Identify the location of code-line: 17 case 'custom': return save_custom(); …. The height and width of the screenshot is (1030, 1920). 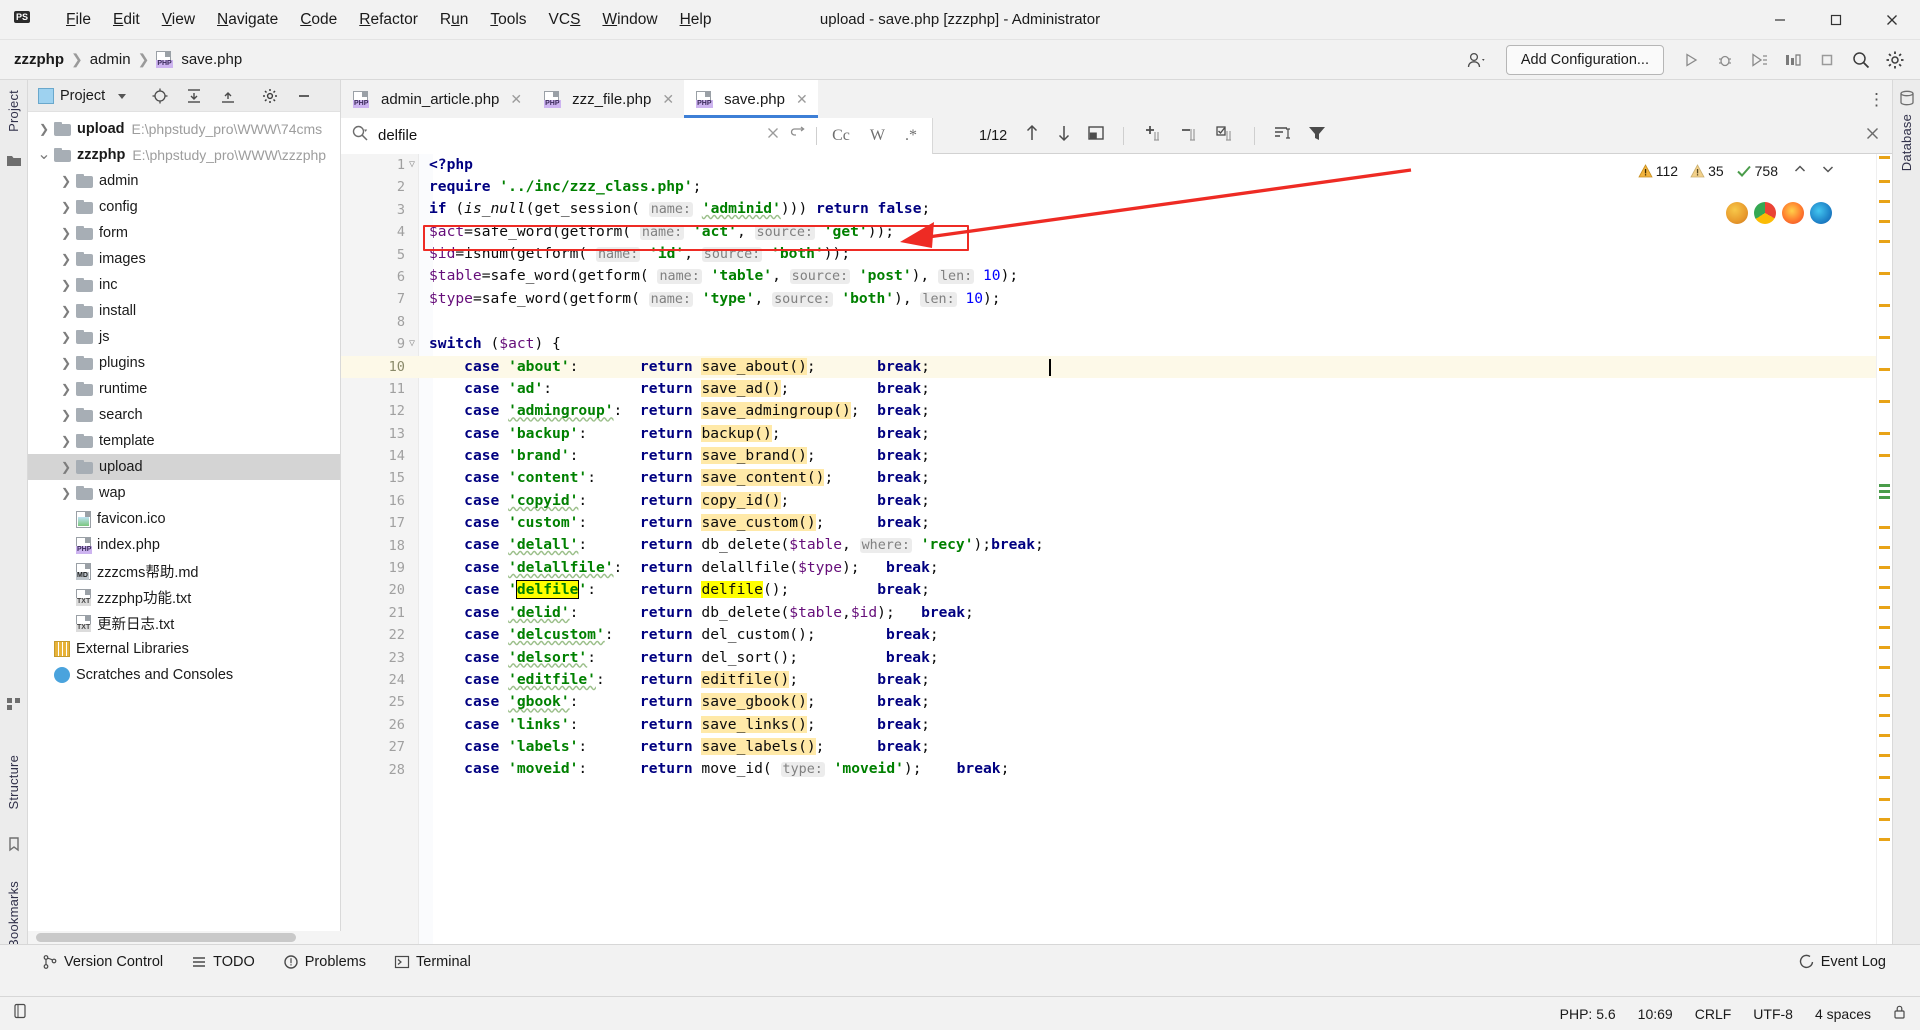
(1116, 523).